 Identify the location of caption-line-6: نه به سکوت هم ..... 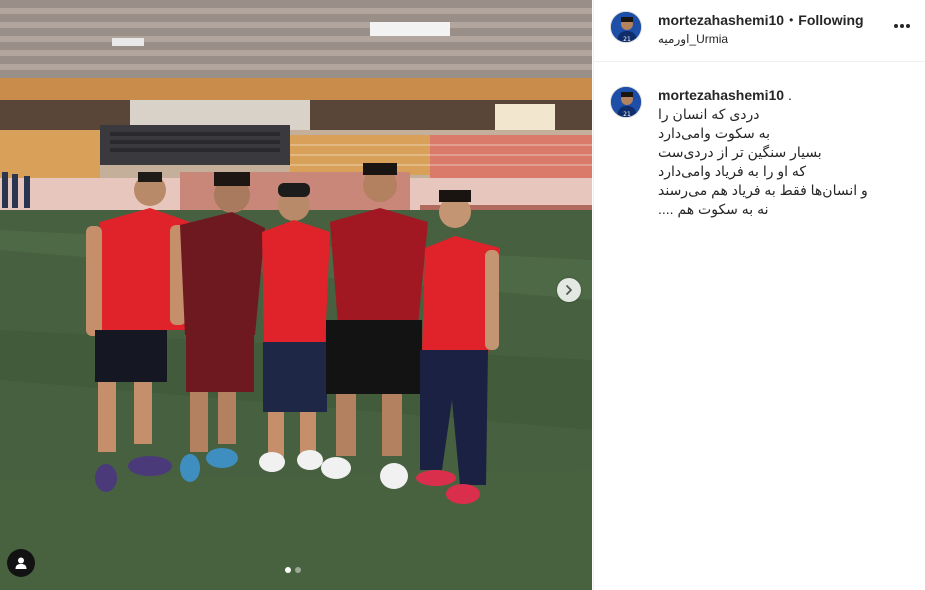
(713, 209).